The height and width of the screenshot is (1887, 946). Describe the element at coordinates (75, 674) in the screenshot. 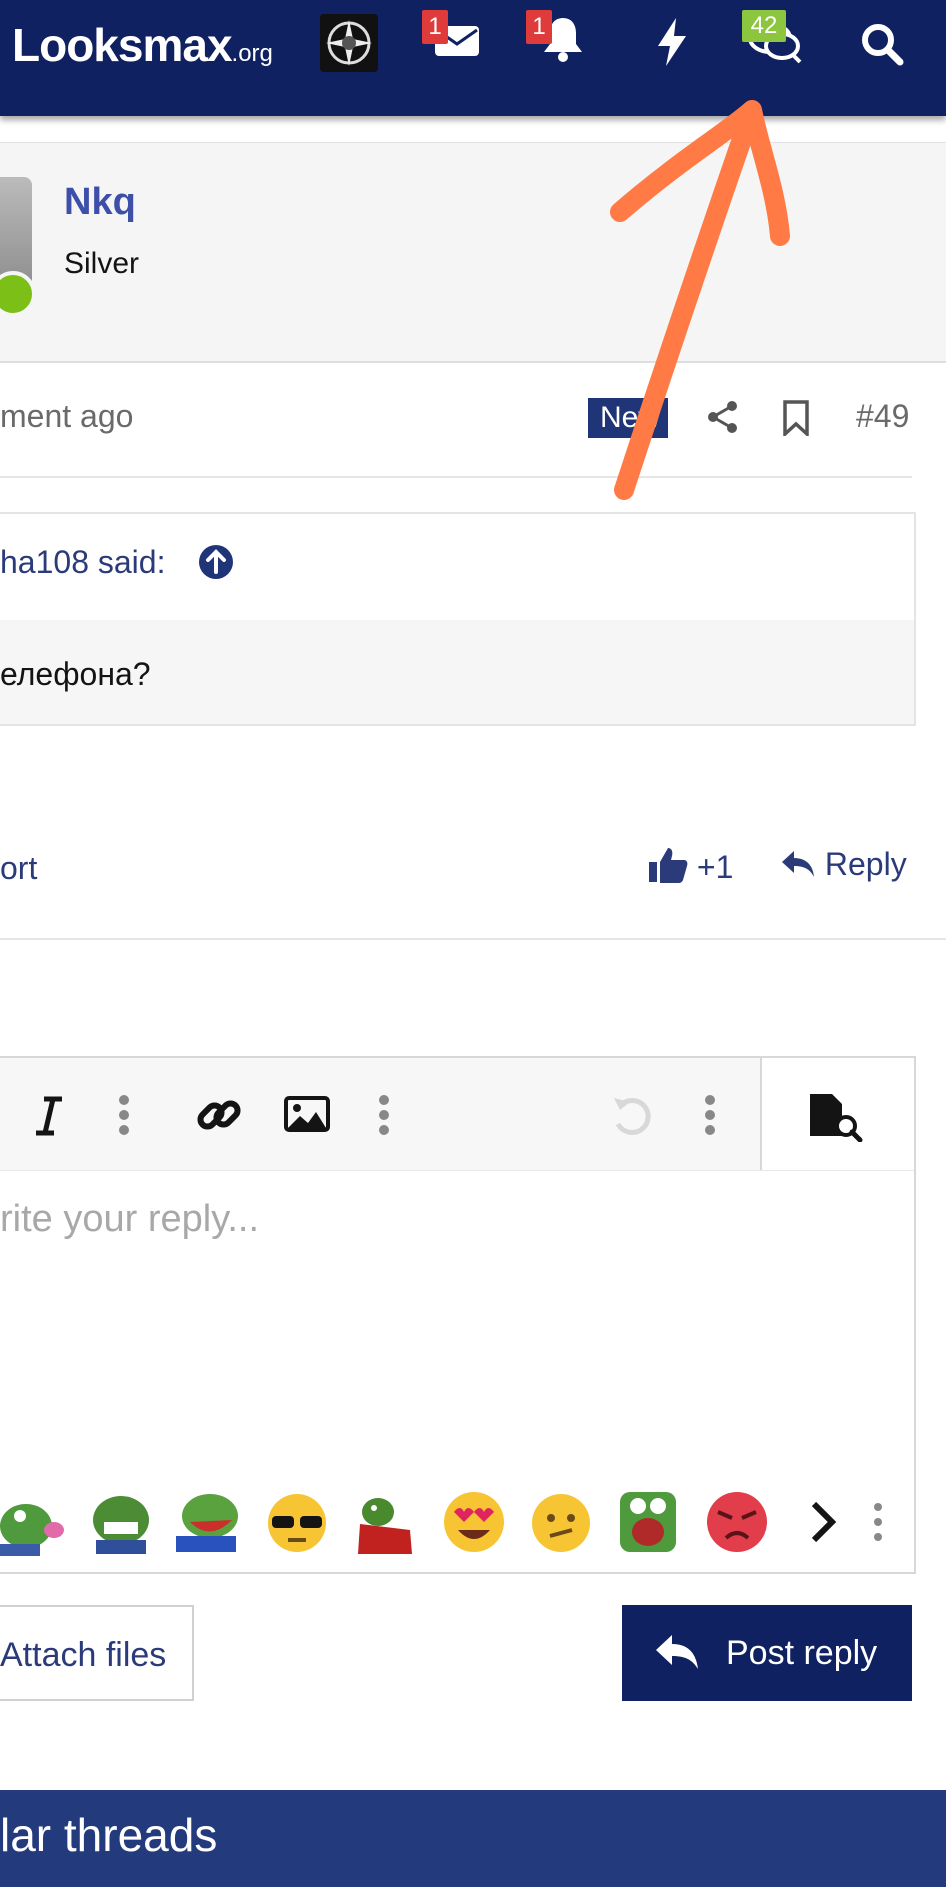

I see `quote-text: елефона?` at that location.